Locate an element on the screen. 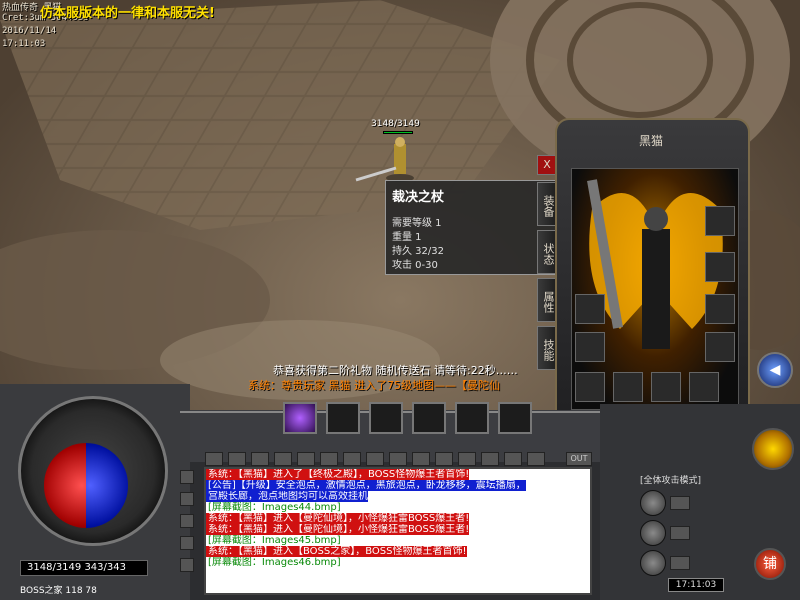 The image size is (800, 600). tooltip-durability: 持久 32/32 is located at coordinates (418, 251).